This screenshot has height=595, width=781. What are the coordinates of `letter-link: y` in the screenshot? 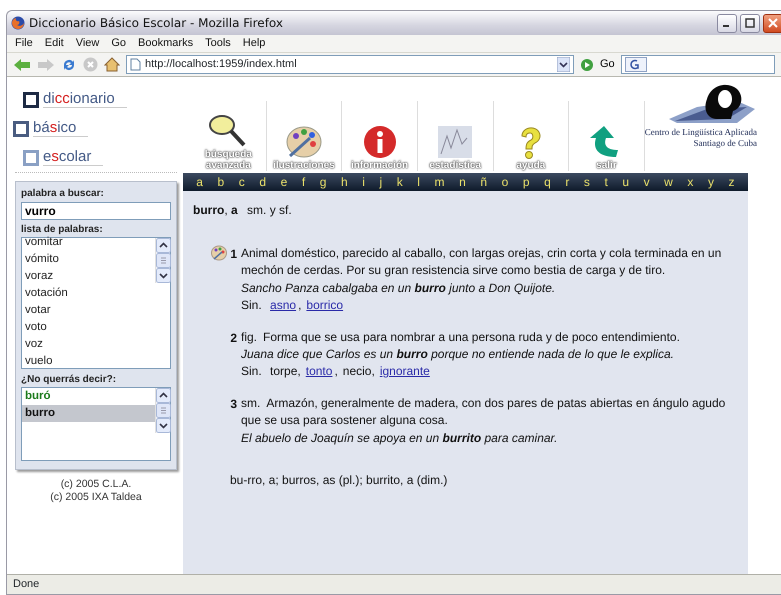 It's located at (711, 182).